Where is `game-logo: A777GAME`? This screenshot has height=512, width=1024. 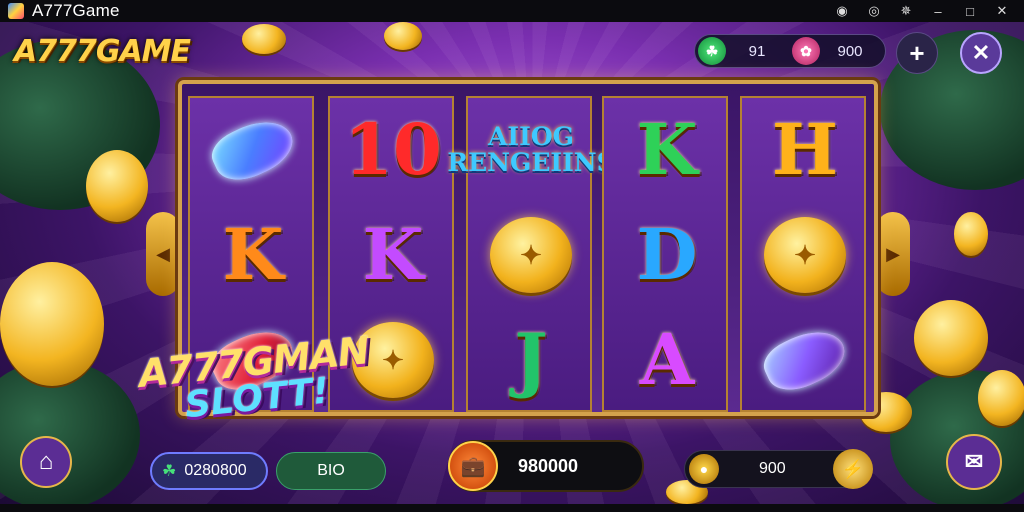
game-logo: A777GAME is located at coordinates (102, 51).